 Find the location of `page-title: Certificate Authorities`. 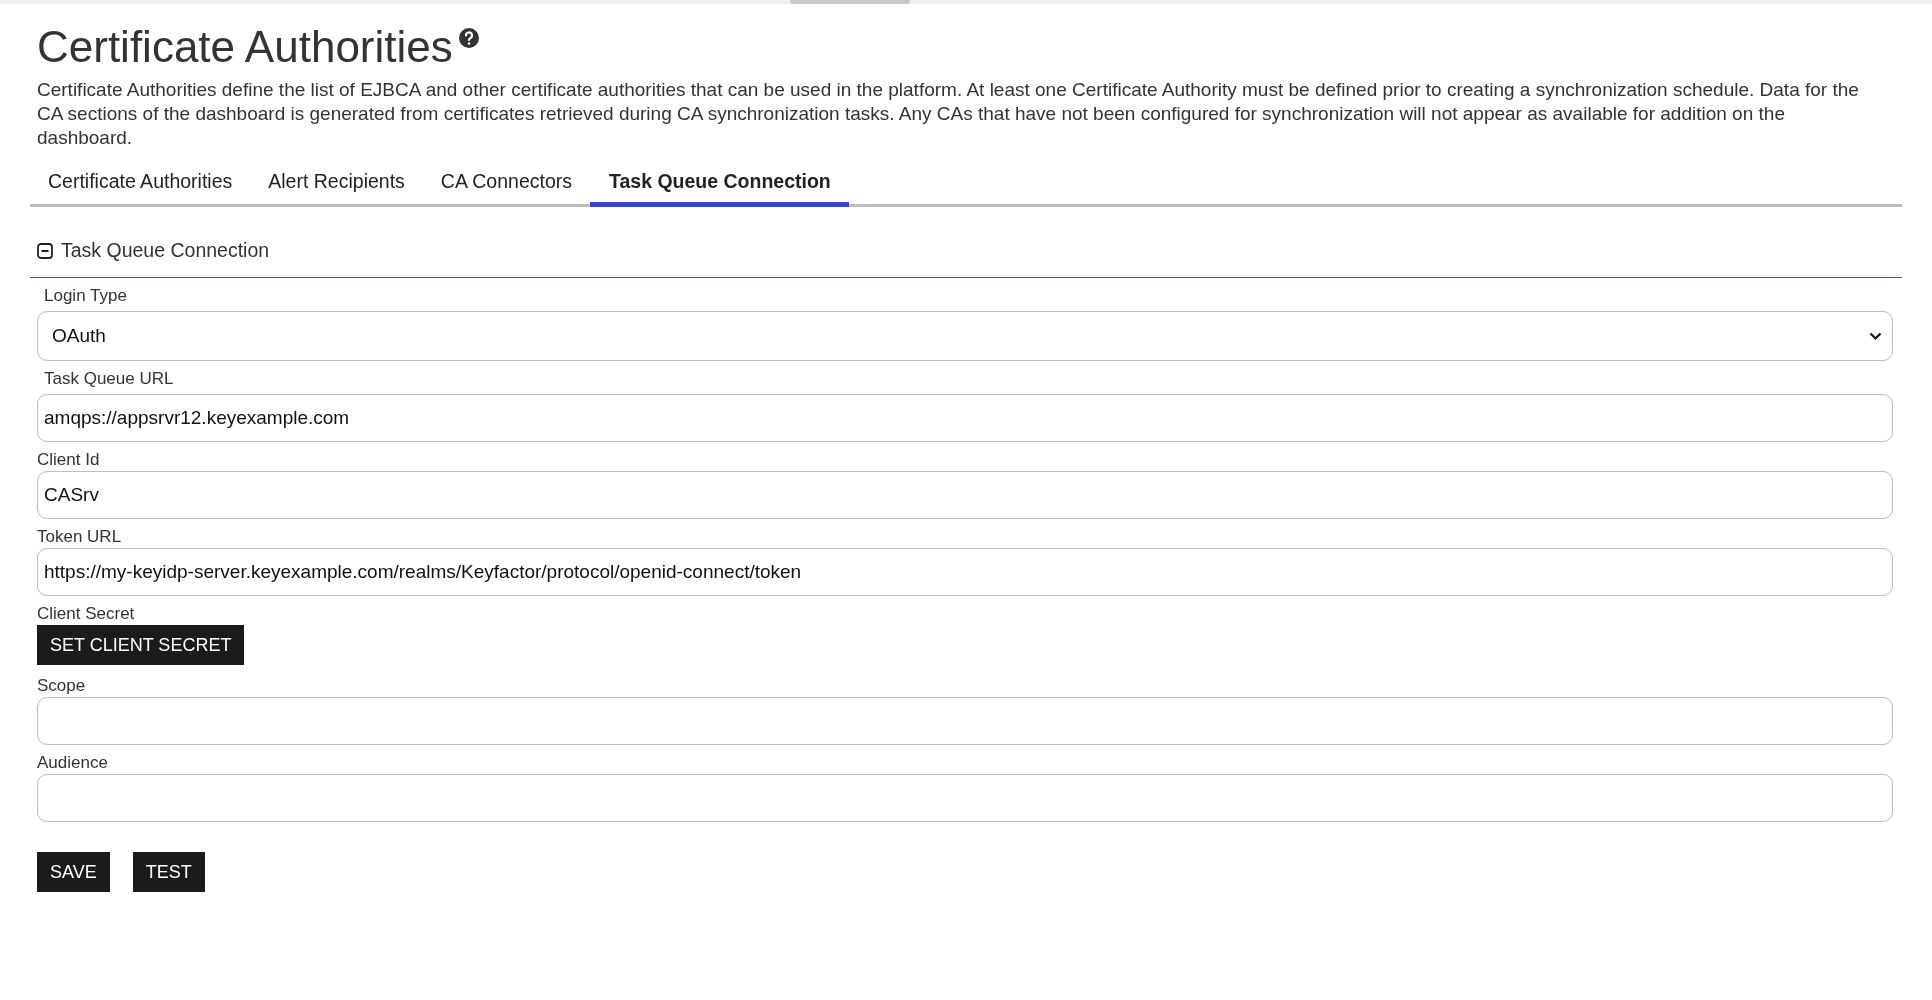

page-title: Certificate Authorities is located at coordinates (245, 47).